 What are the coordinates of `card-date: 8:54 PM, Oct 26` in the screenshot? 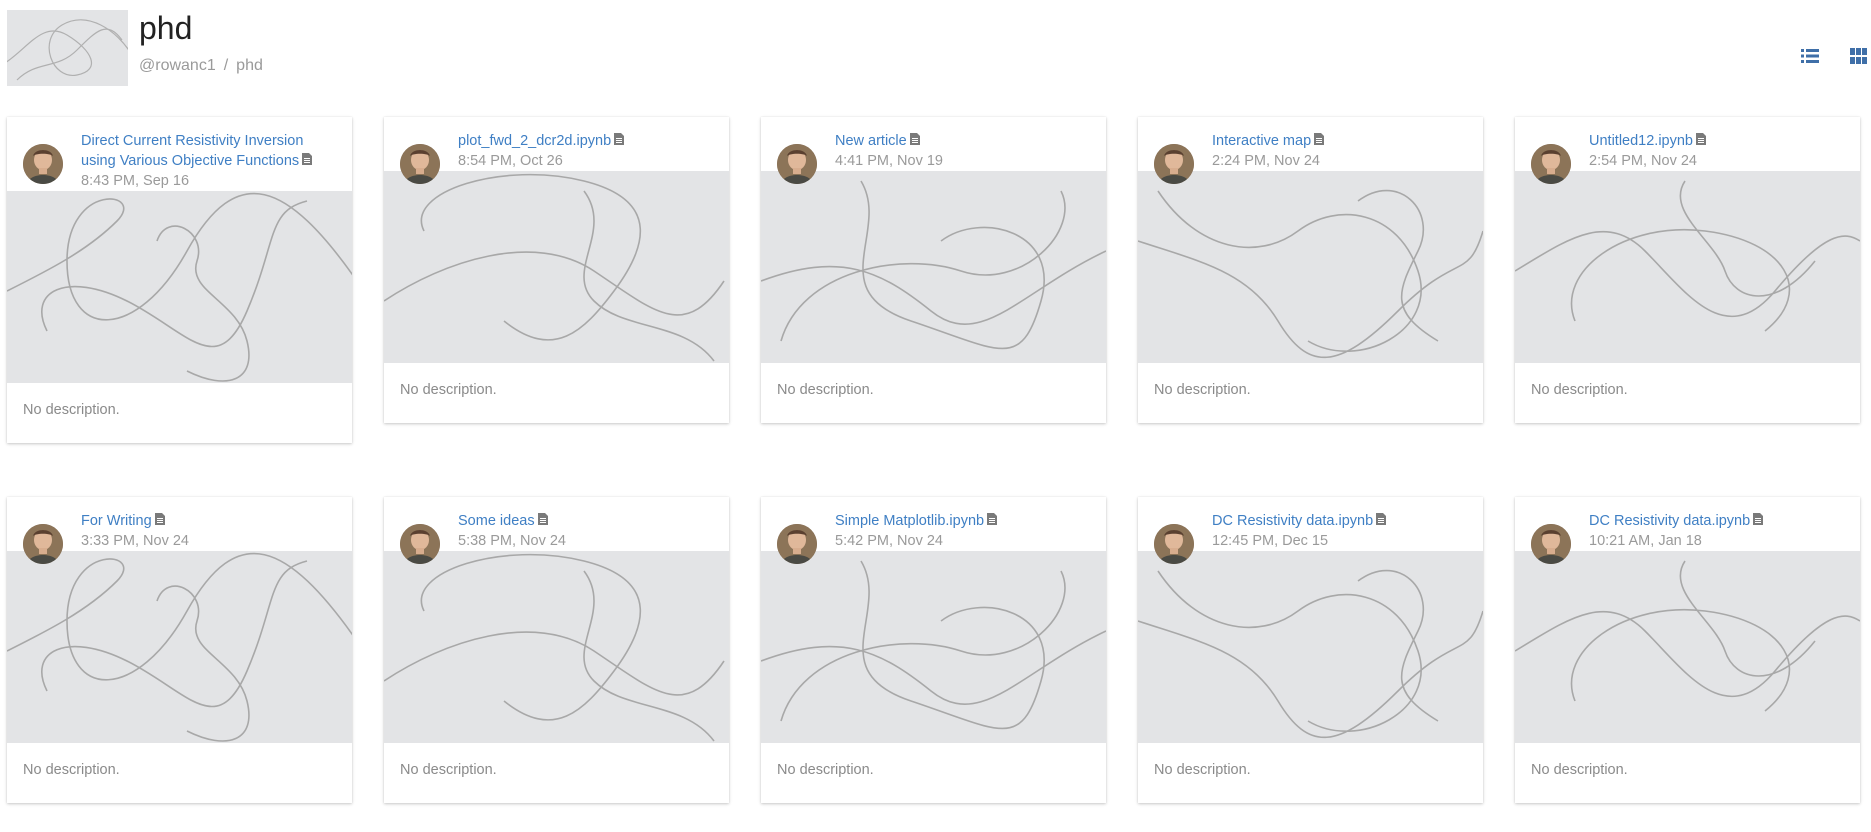 It's located at (510, 161).